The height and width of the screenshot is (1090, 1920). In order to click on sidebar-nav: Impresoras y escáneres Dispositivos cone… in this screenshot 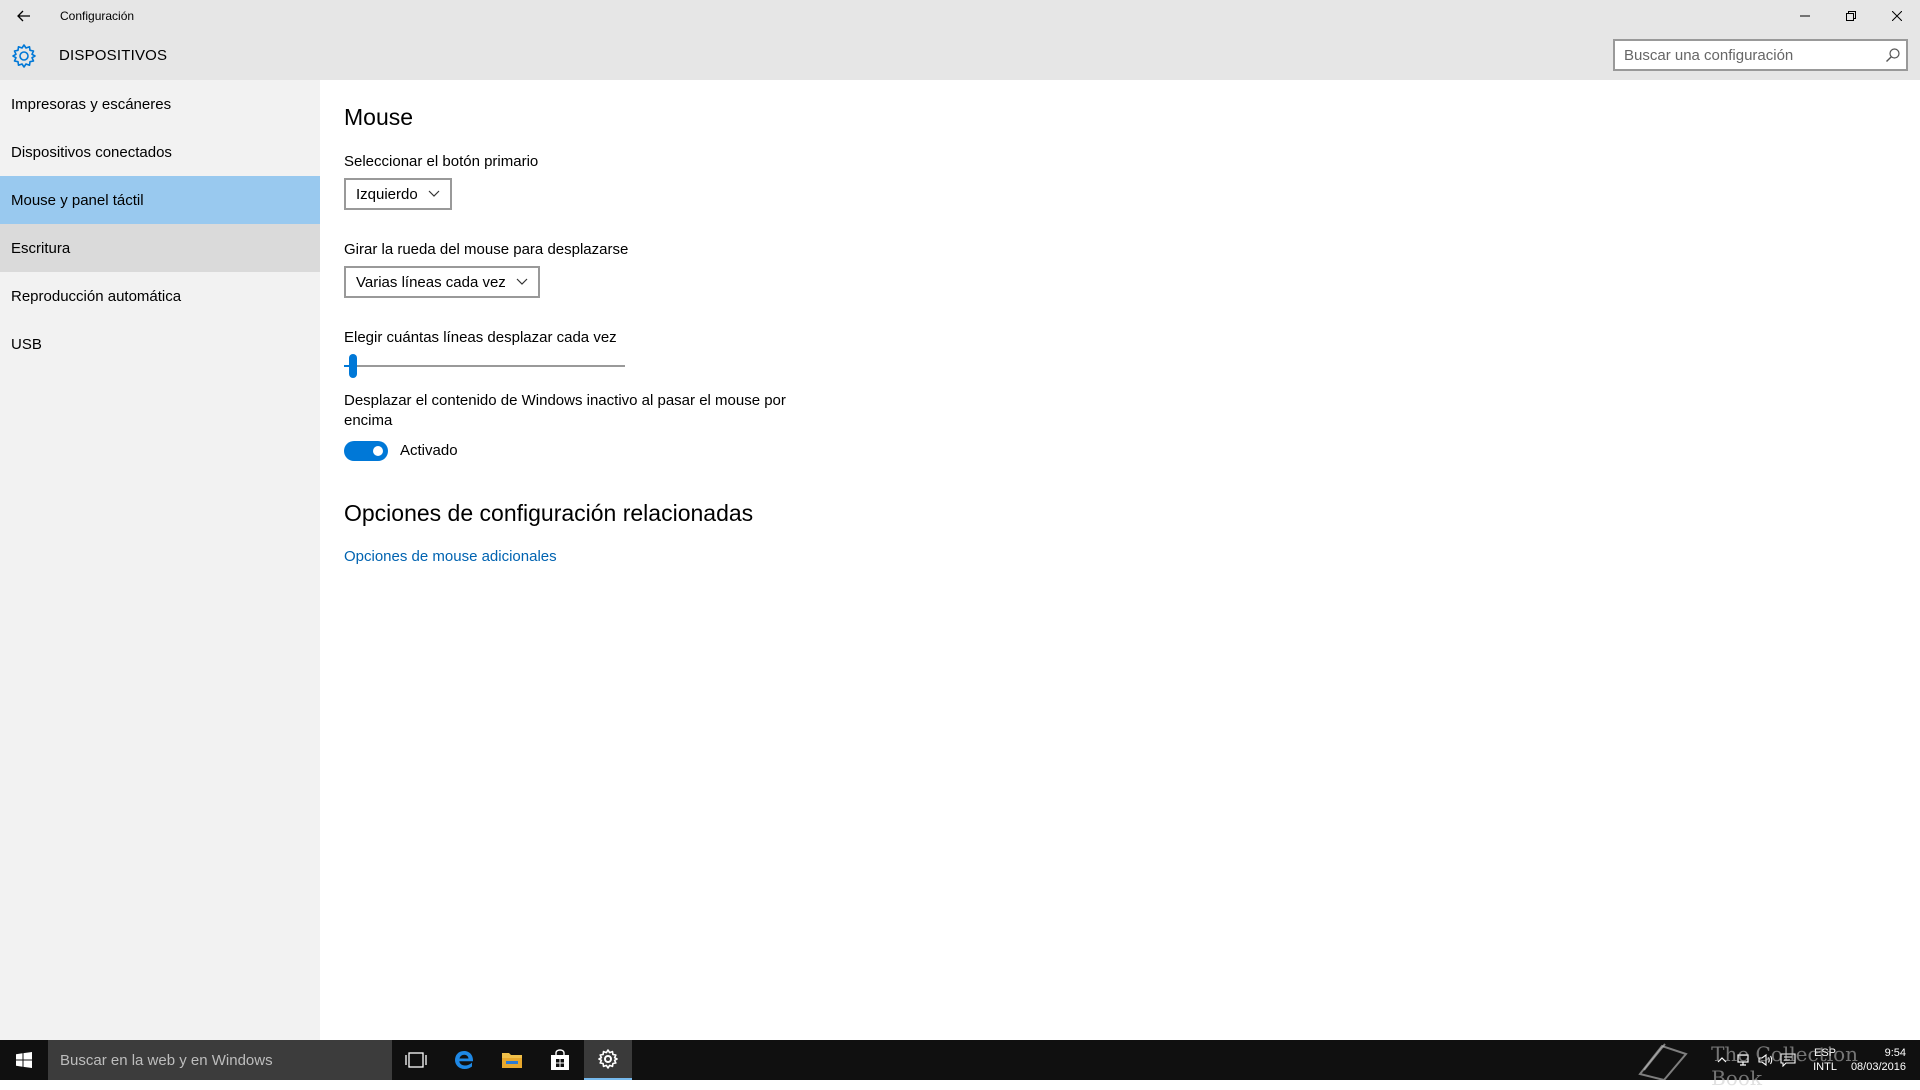, I will do `click(160, 560)`.